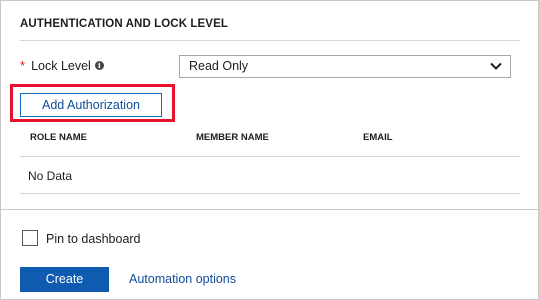 This screenshot has width=539, height=300. I want to click on footer-divider, so click(270, 209).